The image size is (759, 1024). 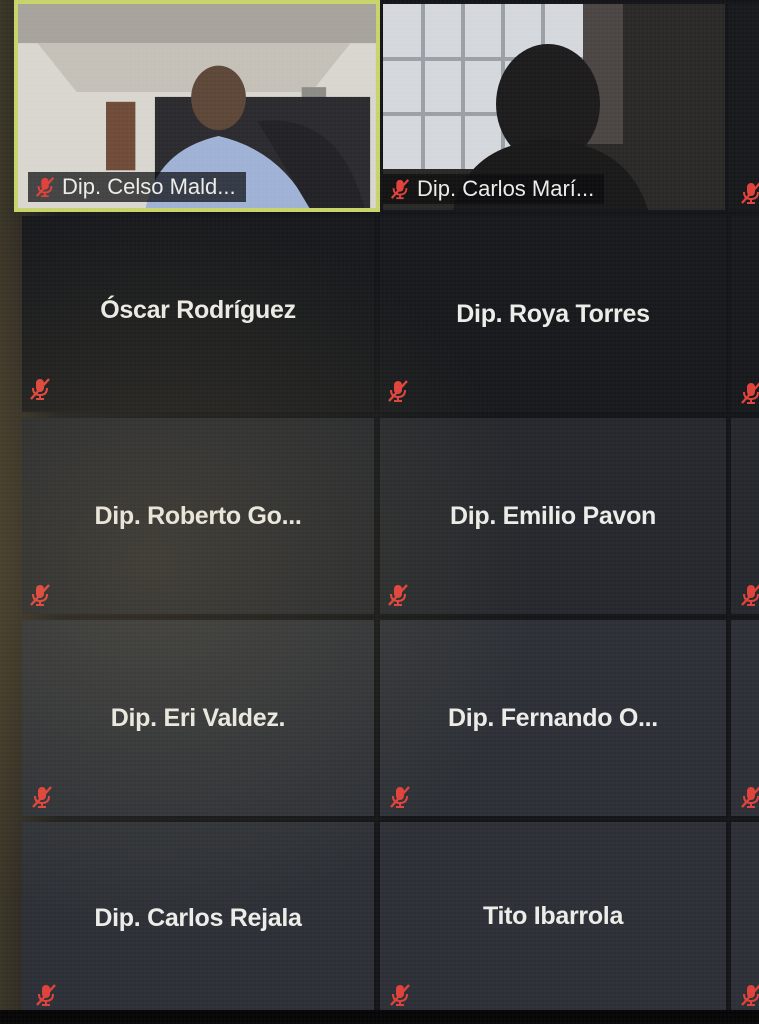 I want to click on participant-name: Dip. Carlos Rejala, so click(x=198, y=918).